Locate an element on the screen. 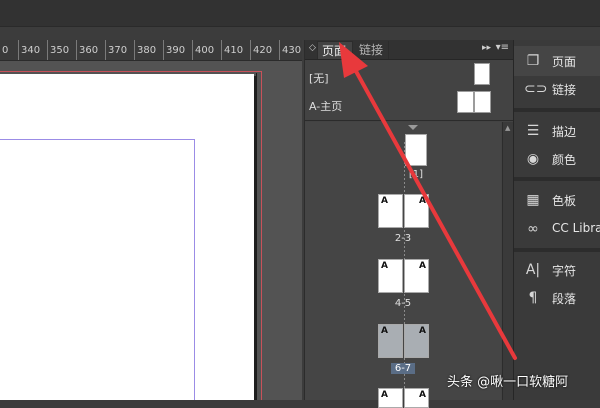  dock-item-paragraph: ¶ 段落 is located at coordinates (557, 298).